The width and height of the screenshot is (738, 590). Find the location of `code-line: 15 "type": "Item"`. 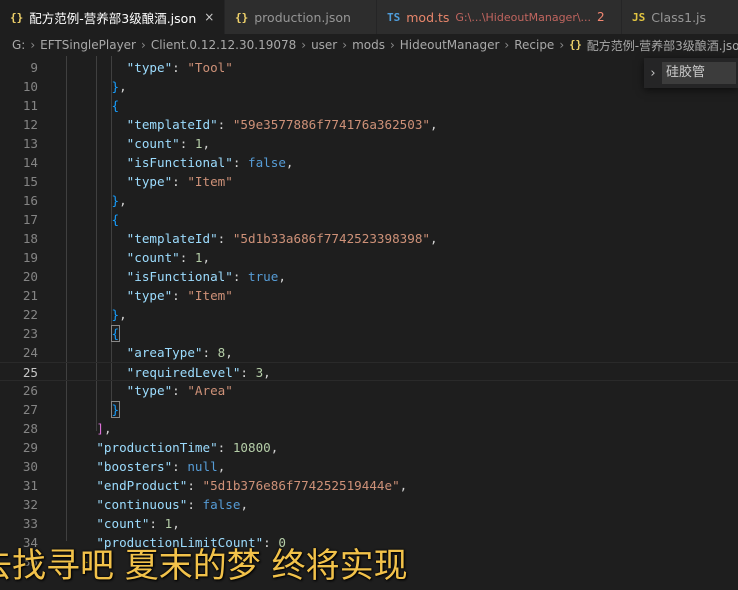

code-line: 15 "type": "Item" is located at coordinates (369, 181).